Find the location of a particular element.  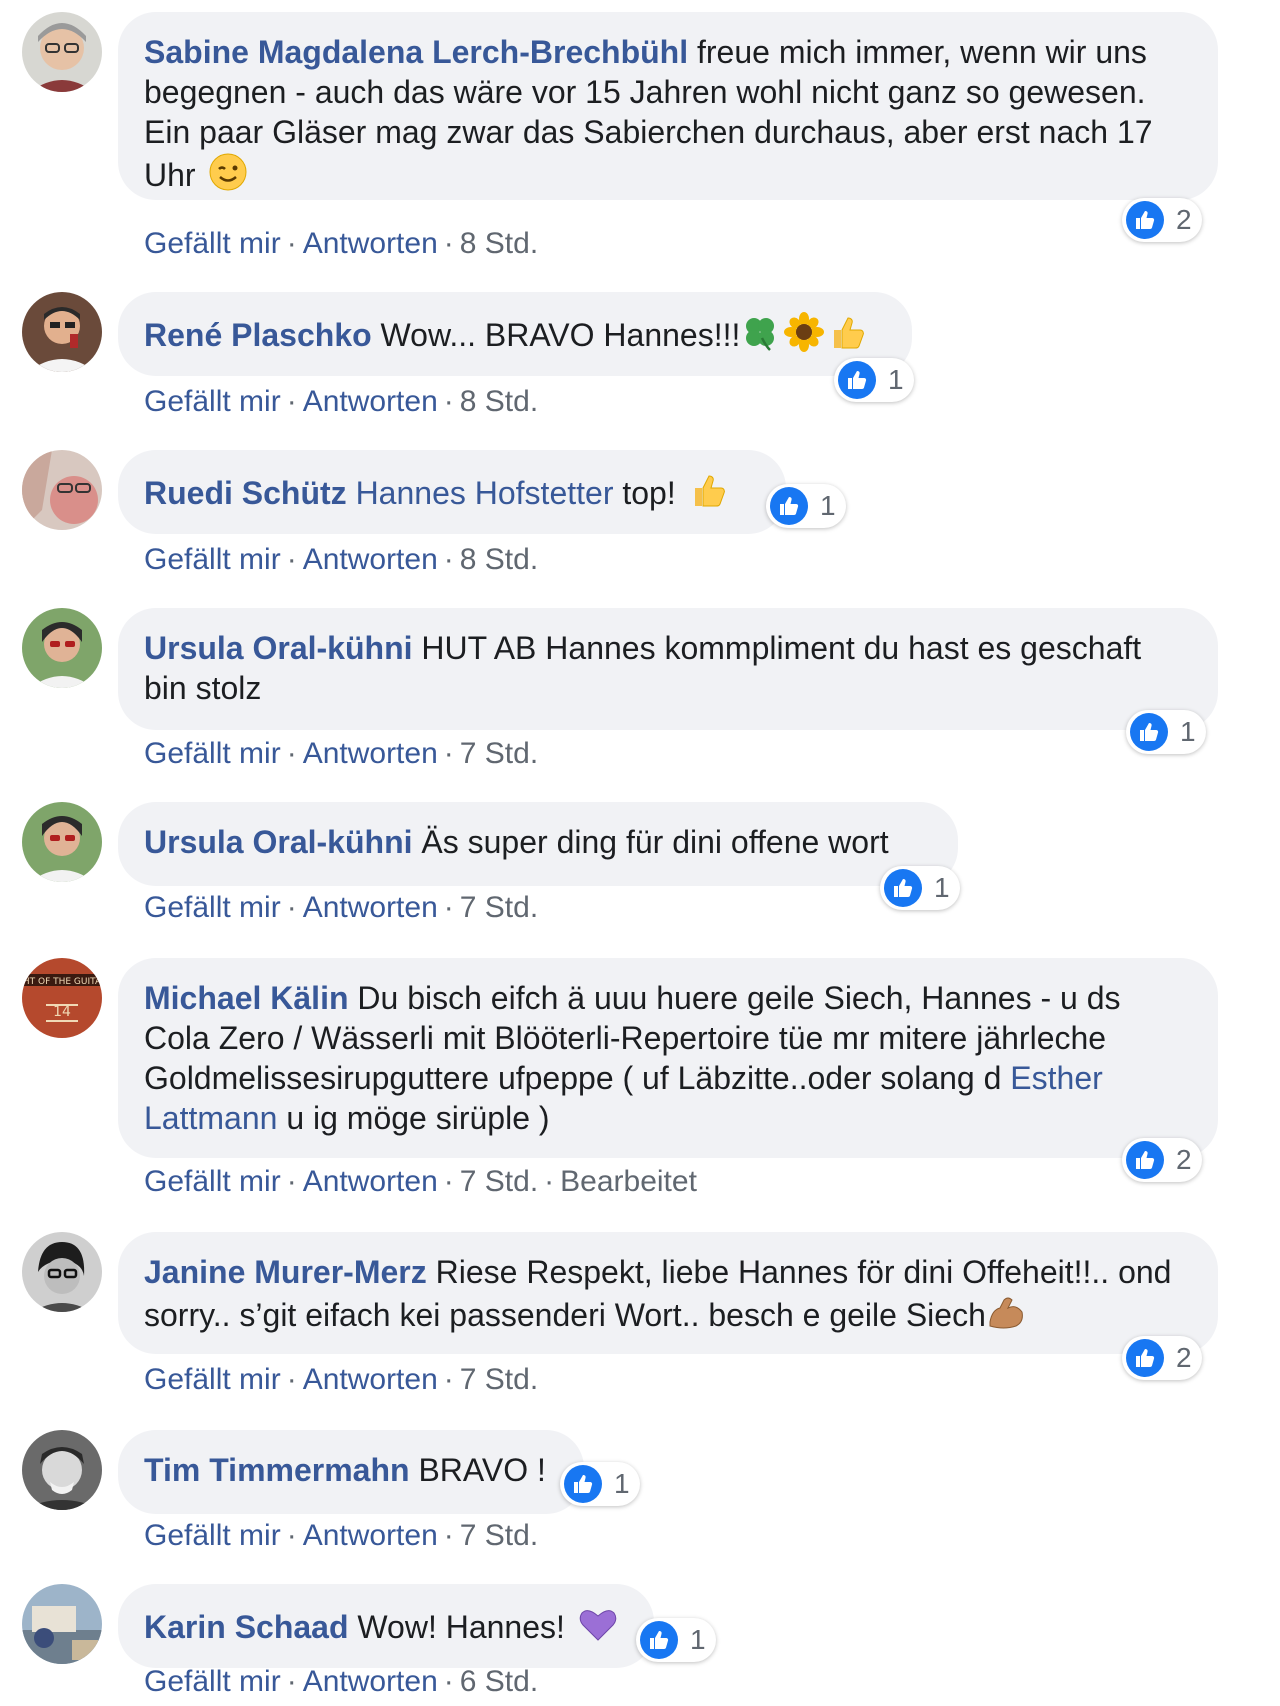

comment-text: Äs super ding für dini offene wort is located at coordinates (655, 842).